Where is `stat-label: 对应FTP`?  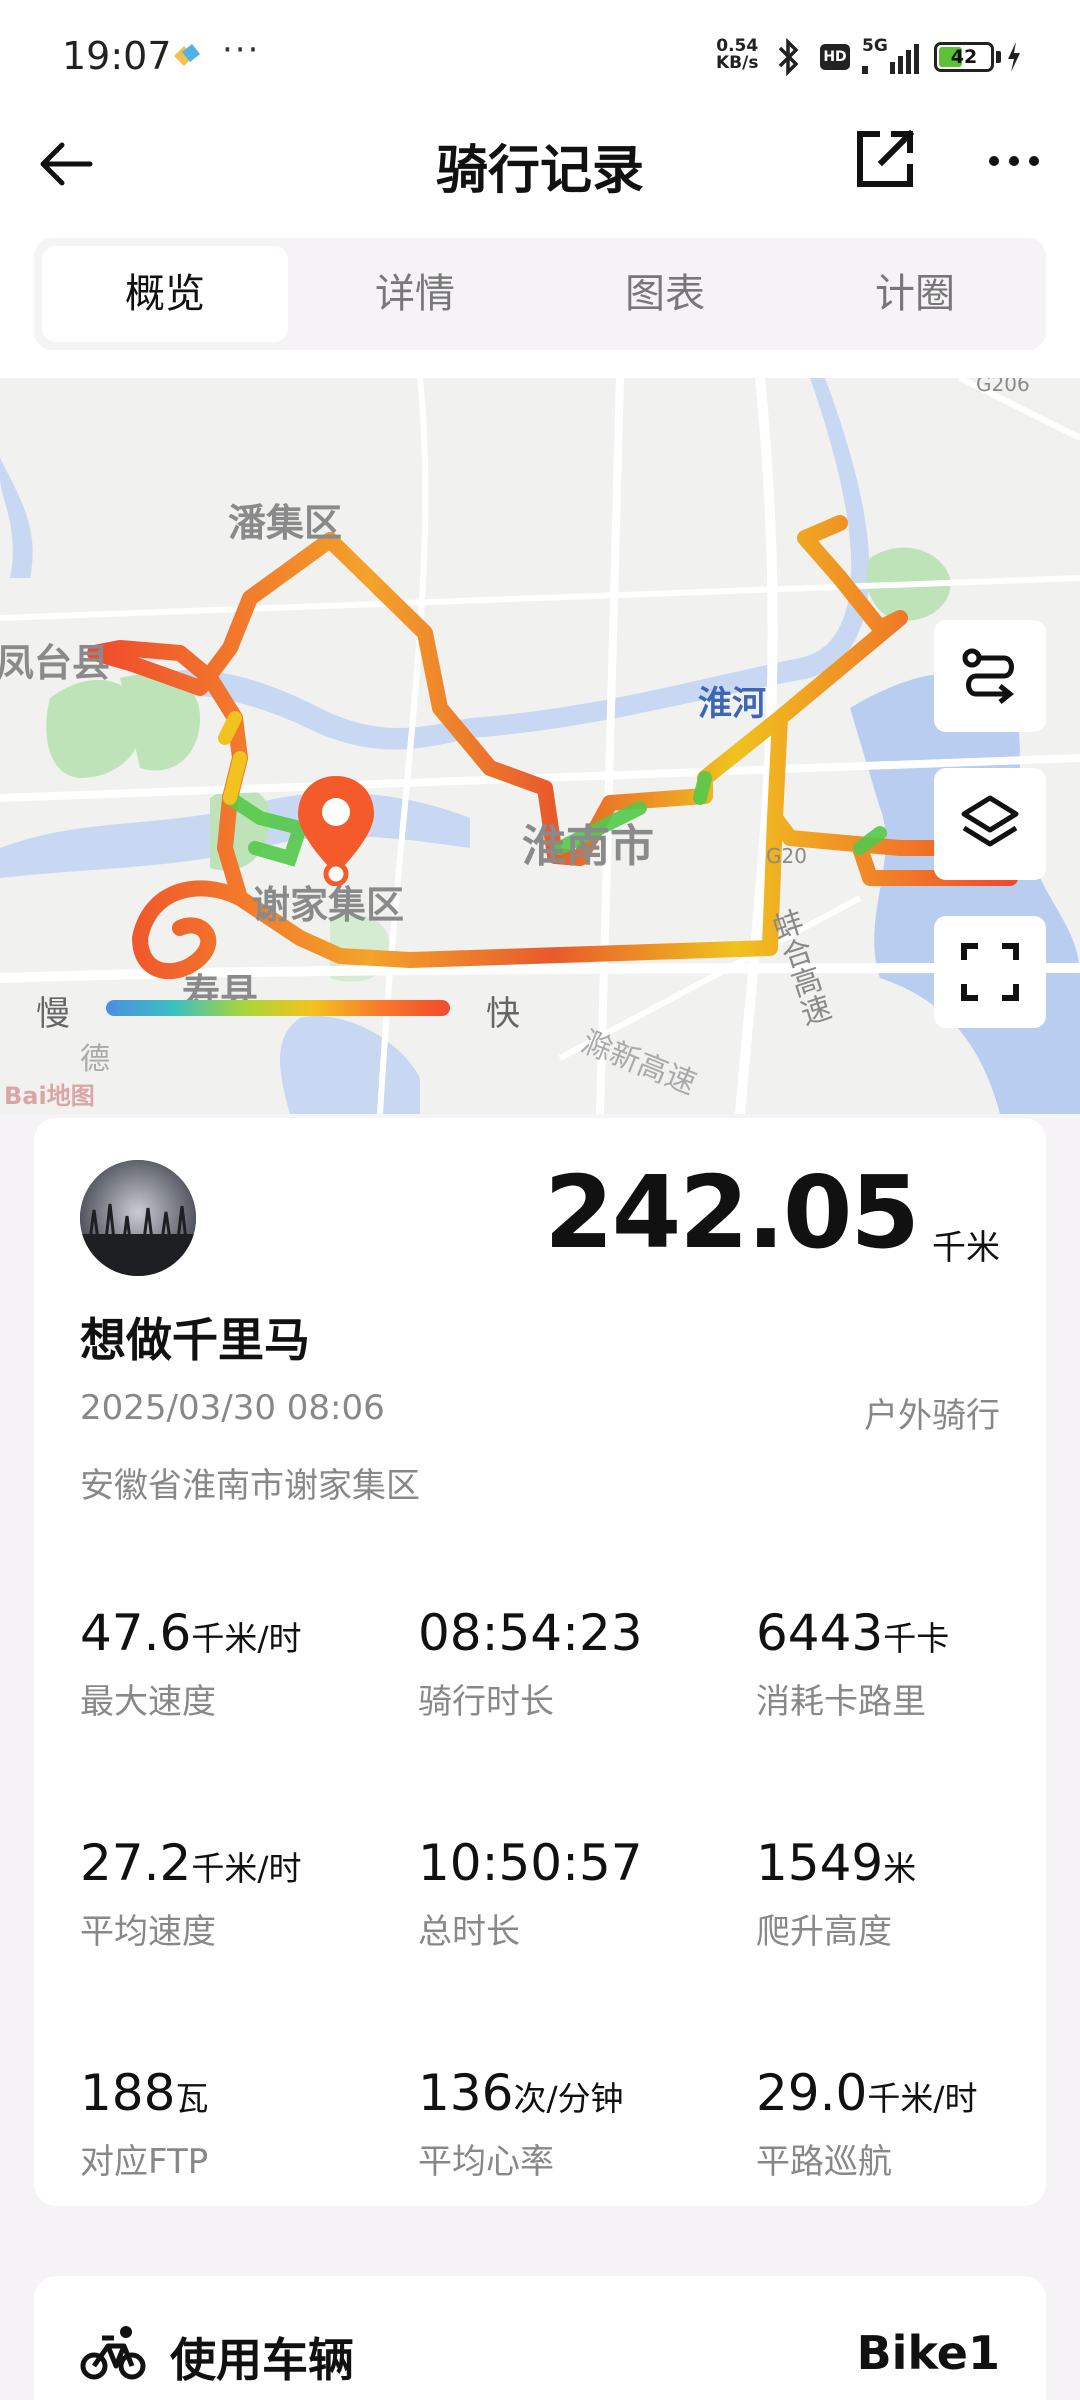
stat-label: 对应FTP is located at coordinates (144, 2162).